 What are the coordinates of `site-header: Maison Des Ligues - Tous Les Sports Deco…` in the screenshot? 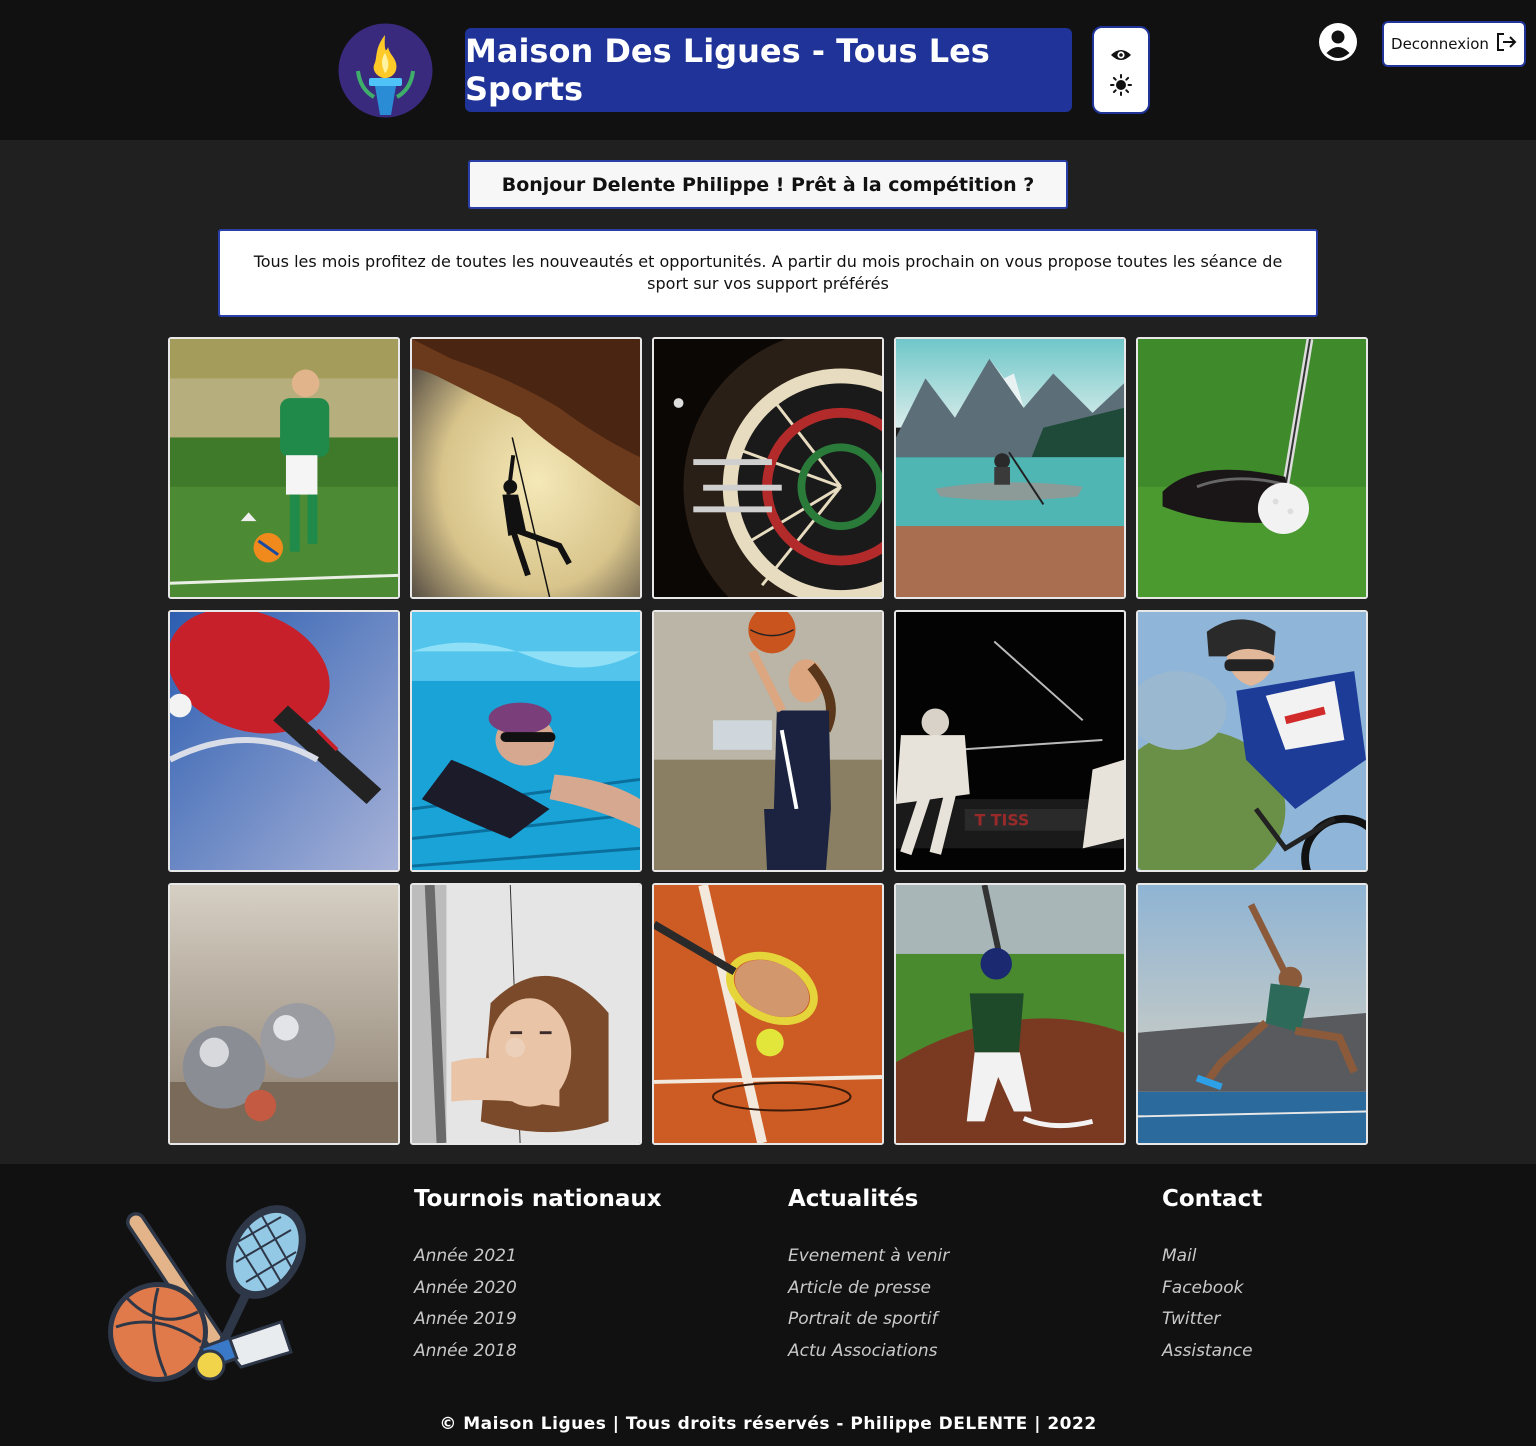 It's located at (768, 70).